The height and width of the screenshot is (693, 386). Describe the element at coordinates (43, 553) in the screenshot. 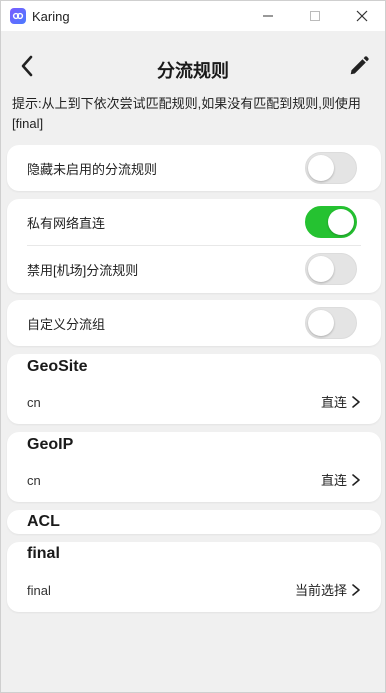

I see `final-title: final` at that location.